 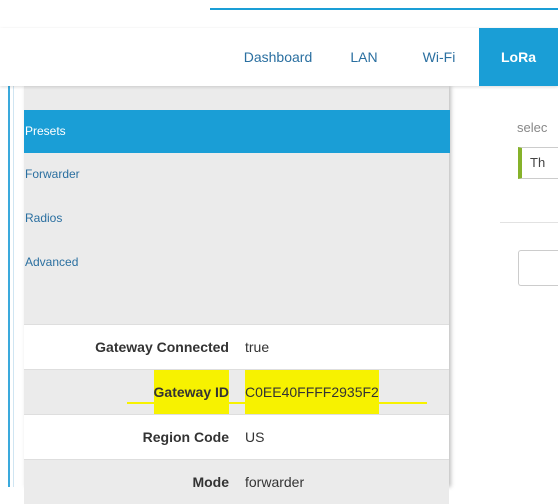 What do you see at coordinates (384, 9) in the screenshot?
I see `top-accent-bar` at bounding box center [384, 9].